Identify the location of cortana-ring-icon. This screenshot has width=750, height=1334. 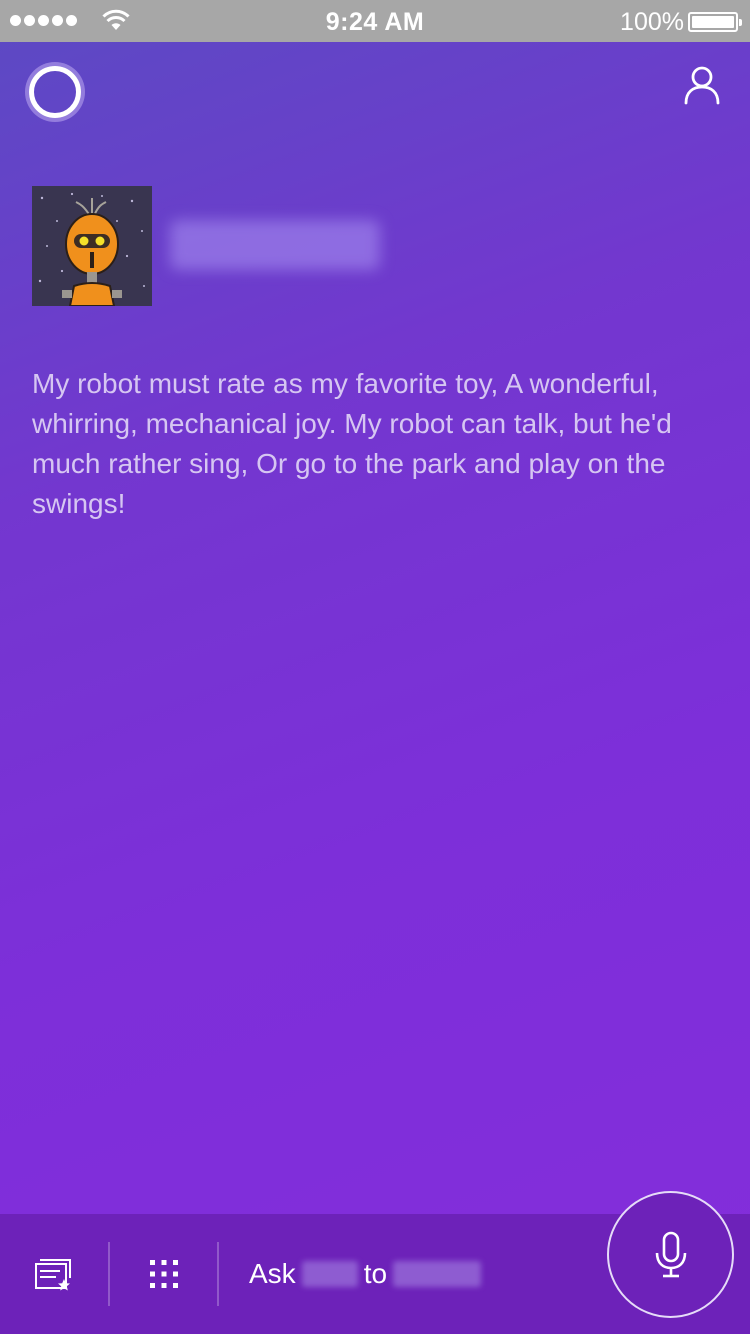
(55, 92).